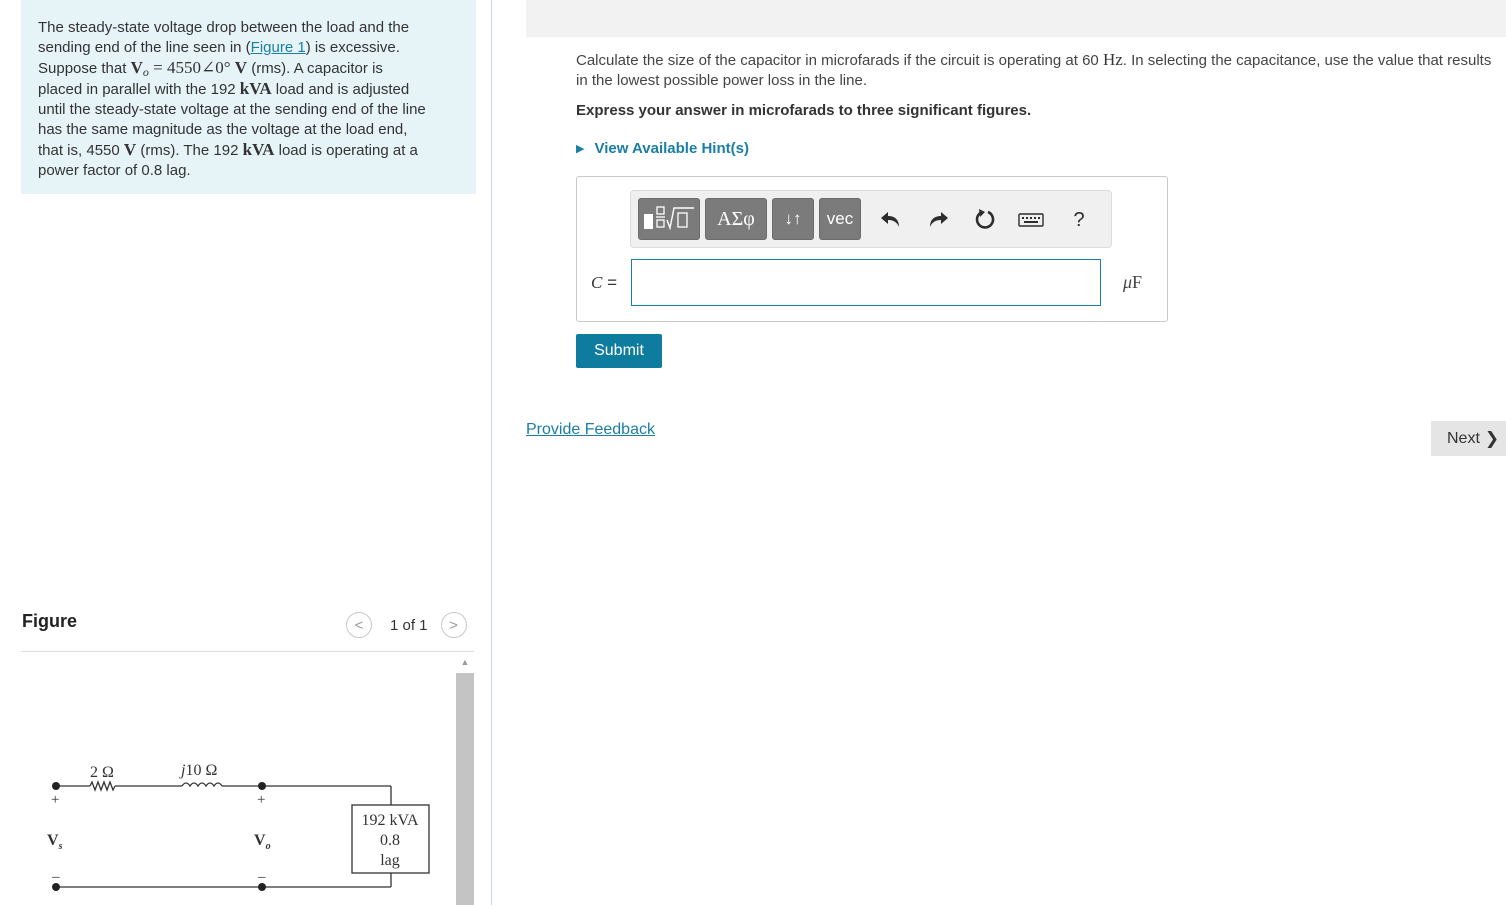 The height and width of the screenshot is (905, 1506). Describe the element at coordinates (191, 67) in the screenshot. I see `math-text: = 4550∠0°` at that location.